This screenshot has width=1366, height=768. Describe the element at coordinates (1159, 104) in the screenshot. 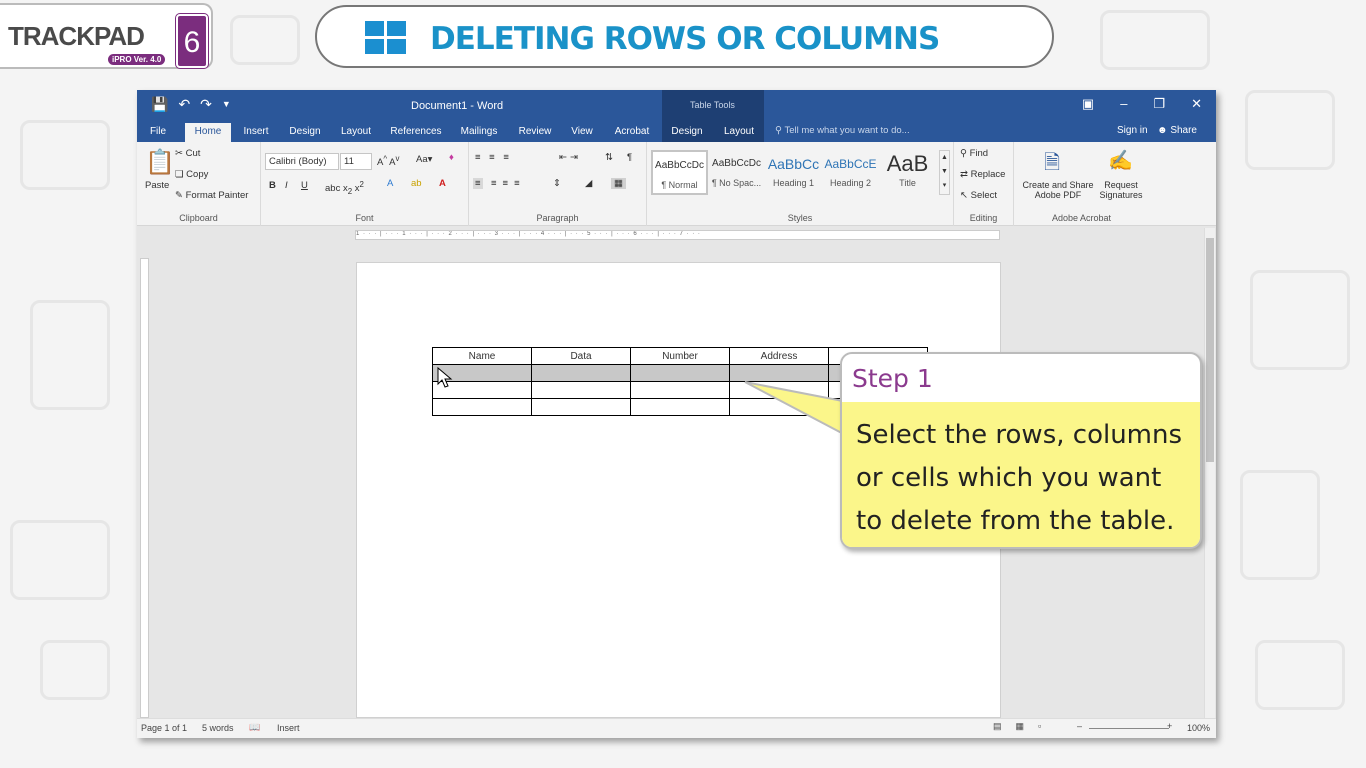

I see `restore-icon: ❐` at that location.